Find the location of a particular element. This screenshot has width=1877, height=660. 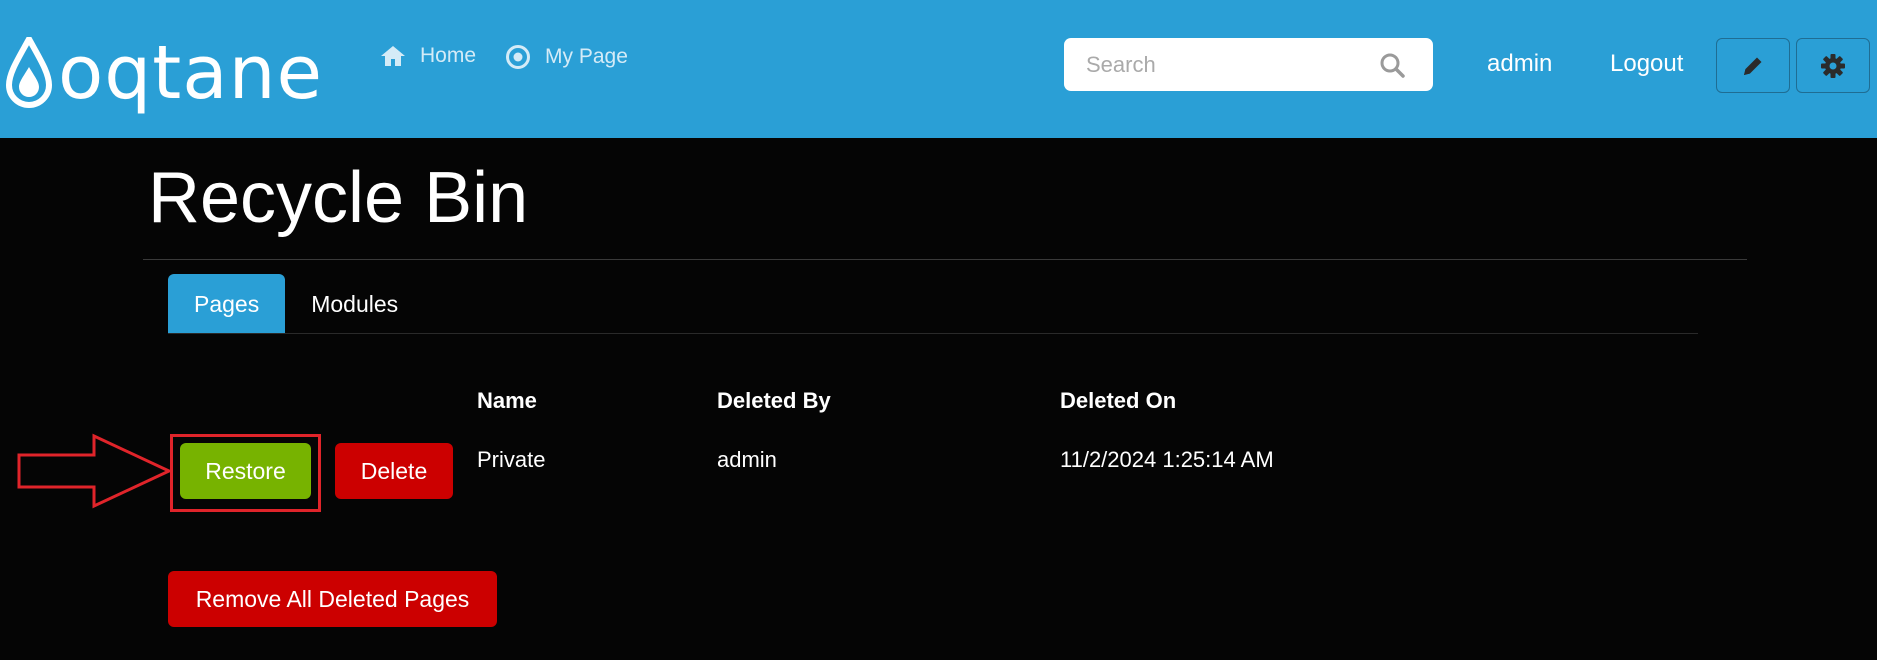

search-icon is located at coordinates (1392, 67).